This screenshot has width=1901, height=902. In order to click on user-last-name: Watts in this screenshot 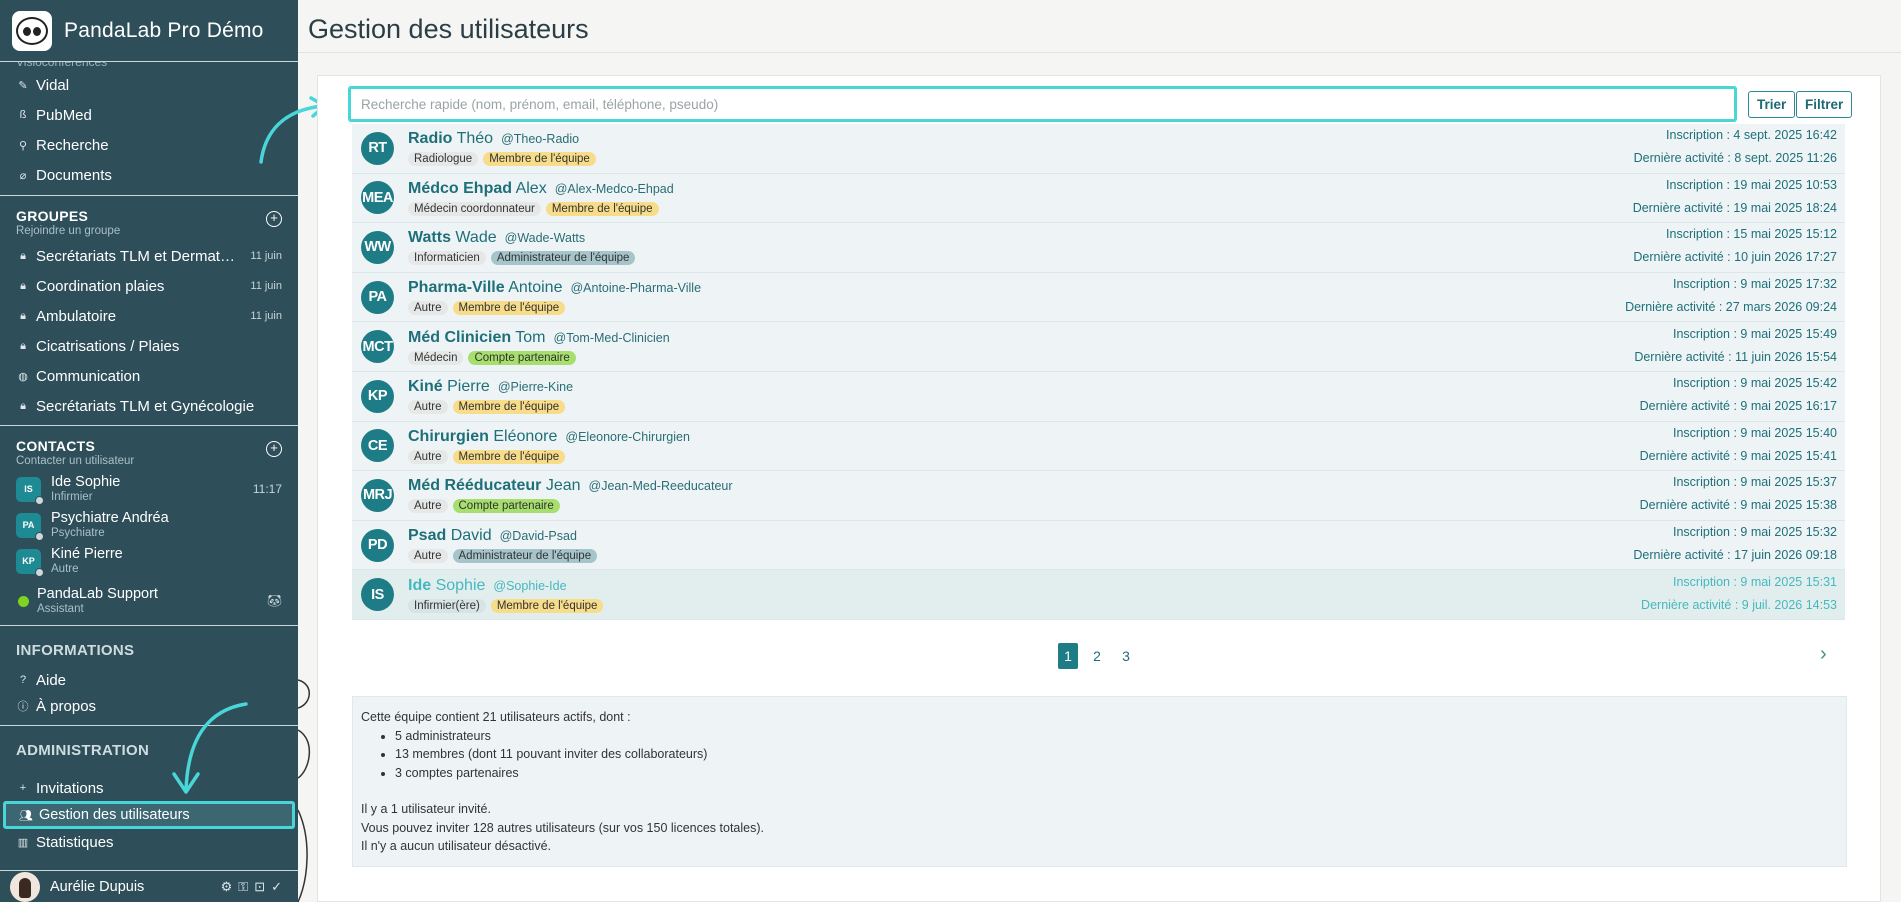, I will do `click(429, 238)`.